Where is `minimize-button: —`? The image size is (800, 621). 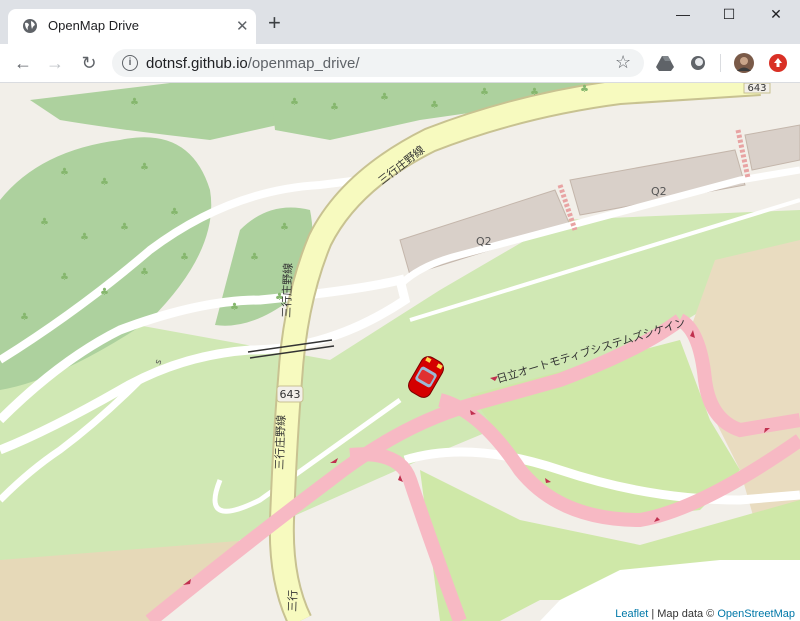 minimize-button: — is located at coordinates (683, 17).